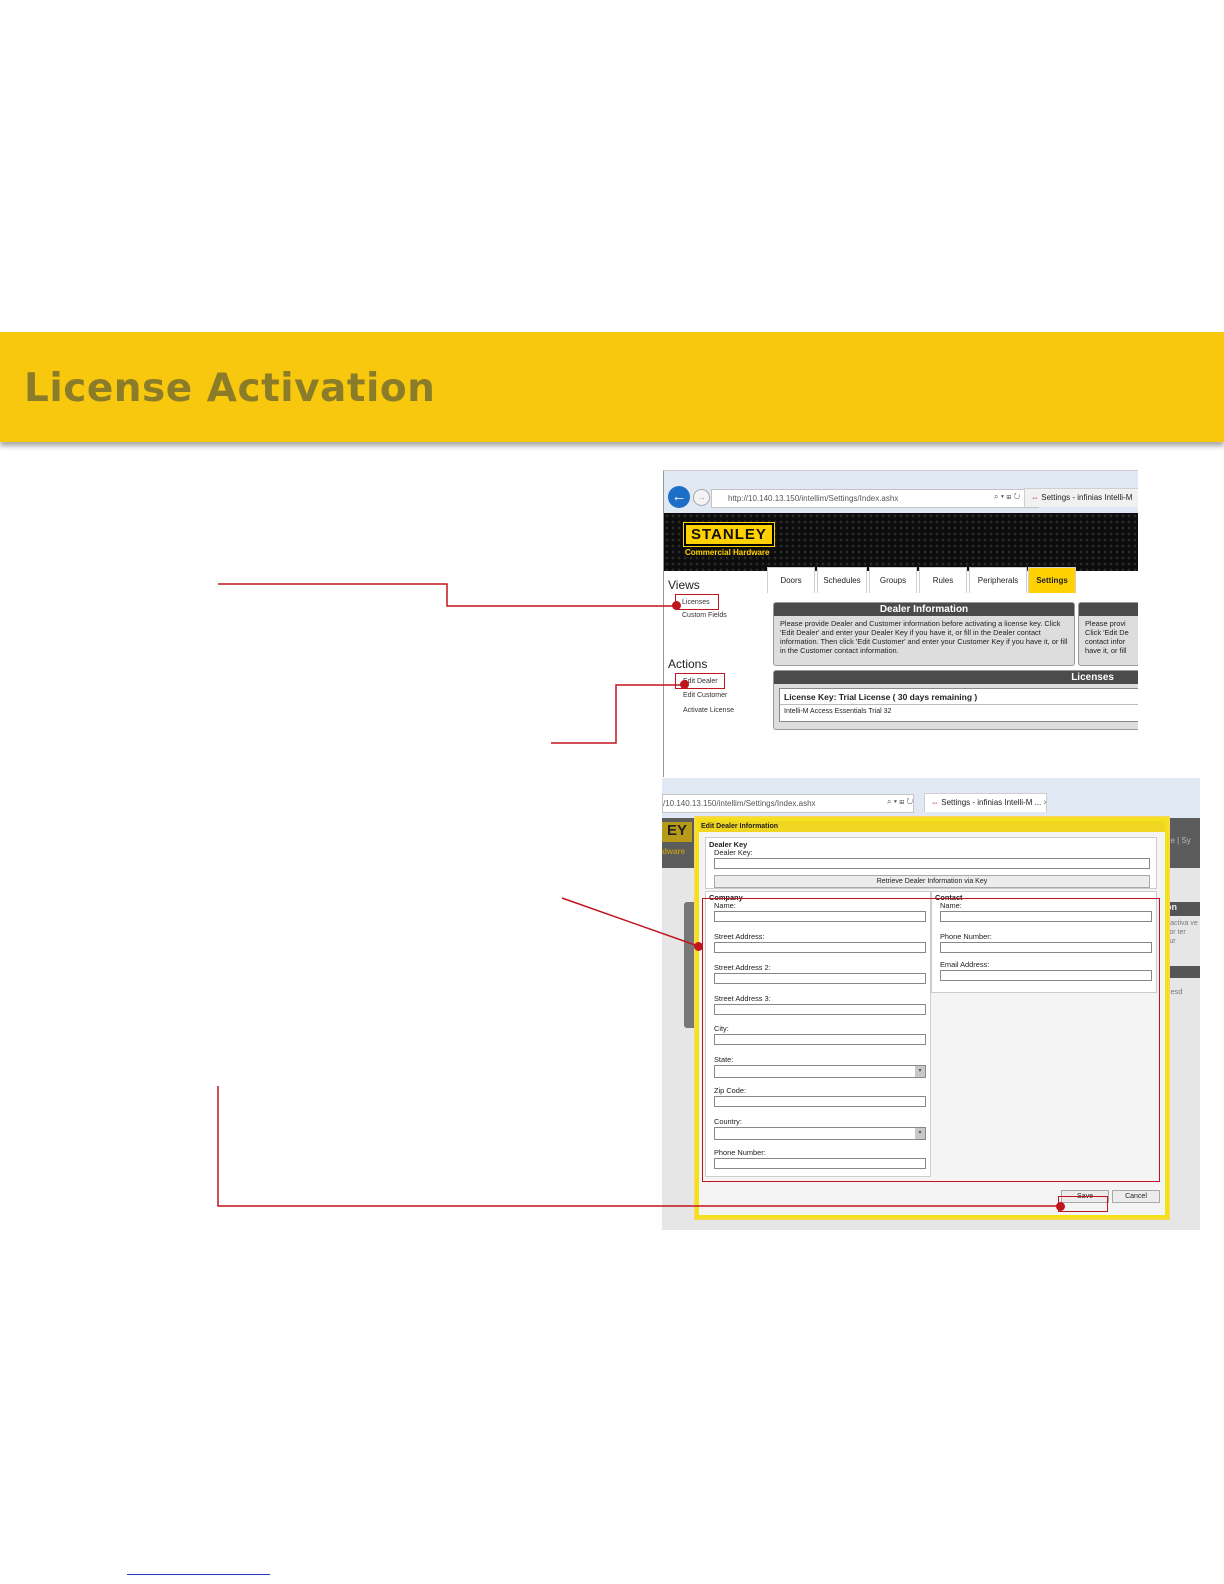  I want to click on callout-dot-save, so click(1060, 1206).